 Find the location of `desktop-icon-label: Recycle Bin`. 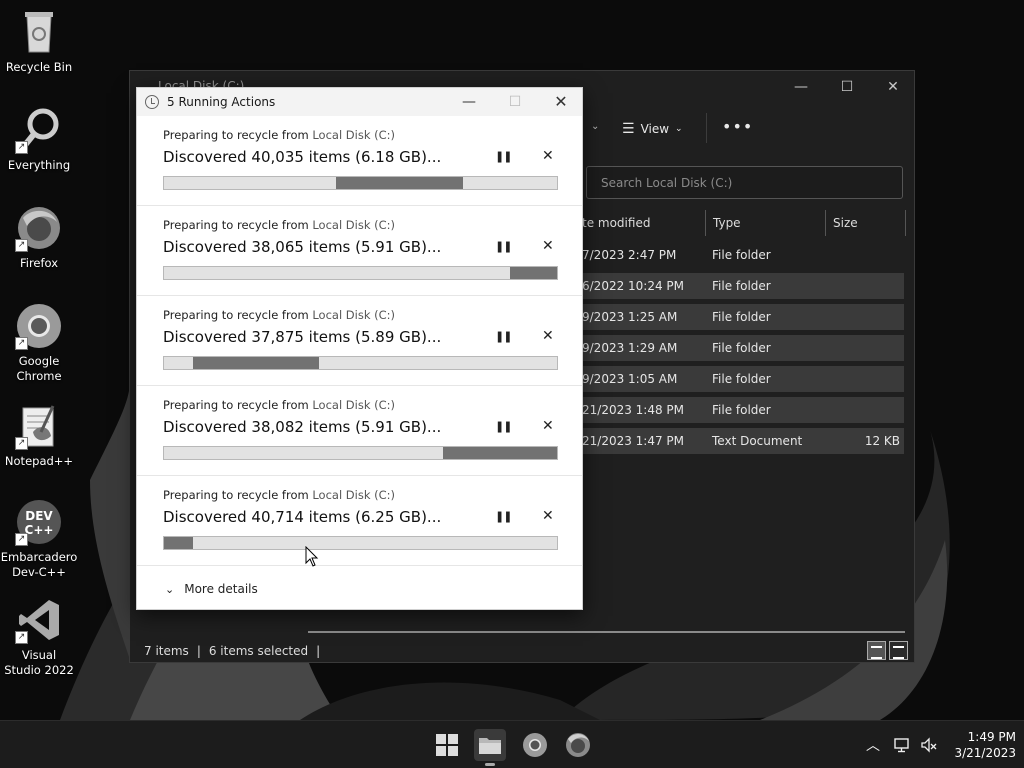

desktop-icon-label: Recycle Bin is located at coordinates (39, 67).